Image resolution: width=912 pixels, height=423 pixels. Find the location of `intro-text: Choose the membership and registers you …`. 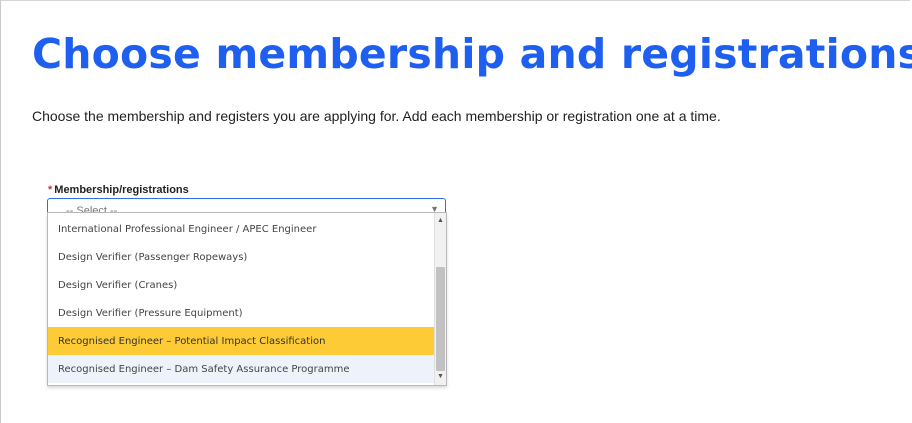

intro-text: Choose the membership and registers you … is located at coordinates (376, 116).